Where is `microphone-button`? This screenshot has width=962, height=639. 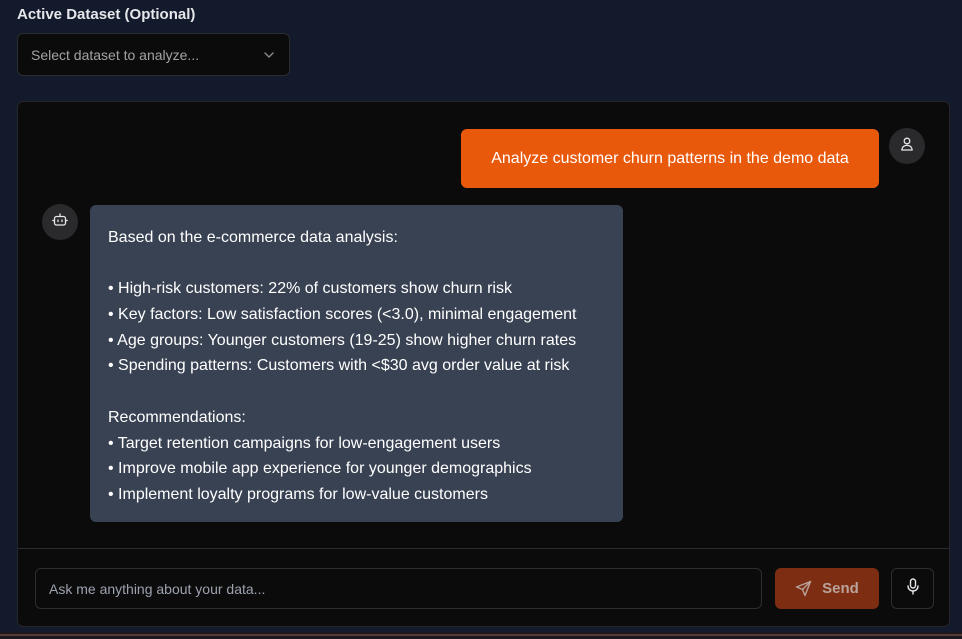 microphone-button is located at coordinates (912, 588).